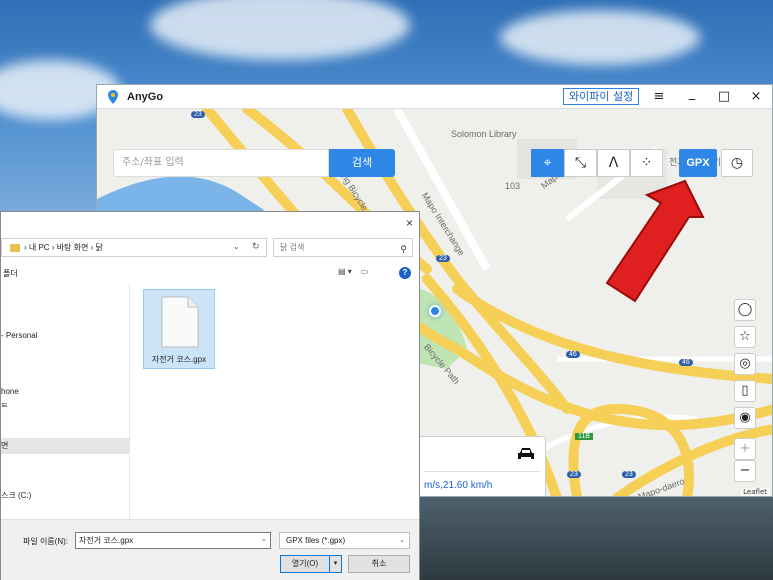 This screenshot has width=773, height=580. What do you see at coordinates (435, 311) in the screenshot?
I see `current-location-marker` at bounding box center [435, 311].